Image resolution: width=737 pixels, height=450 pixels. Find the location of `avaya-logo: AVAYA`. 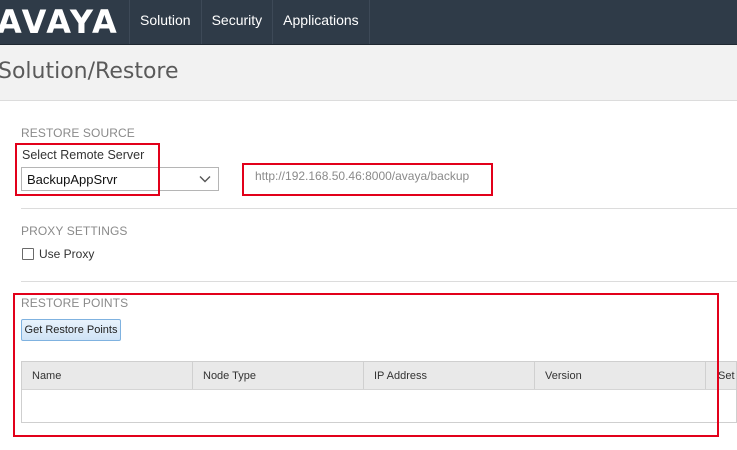

avaya-logo: AVAYA is located at coordinates (59, 22).